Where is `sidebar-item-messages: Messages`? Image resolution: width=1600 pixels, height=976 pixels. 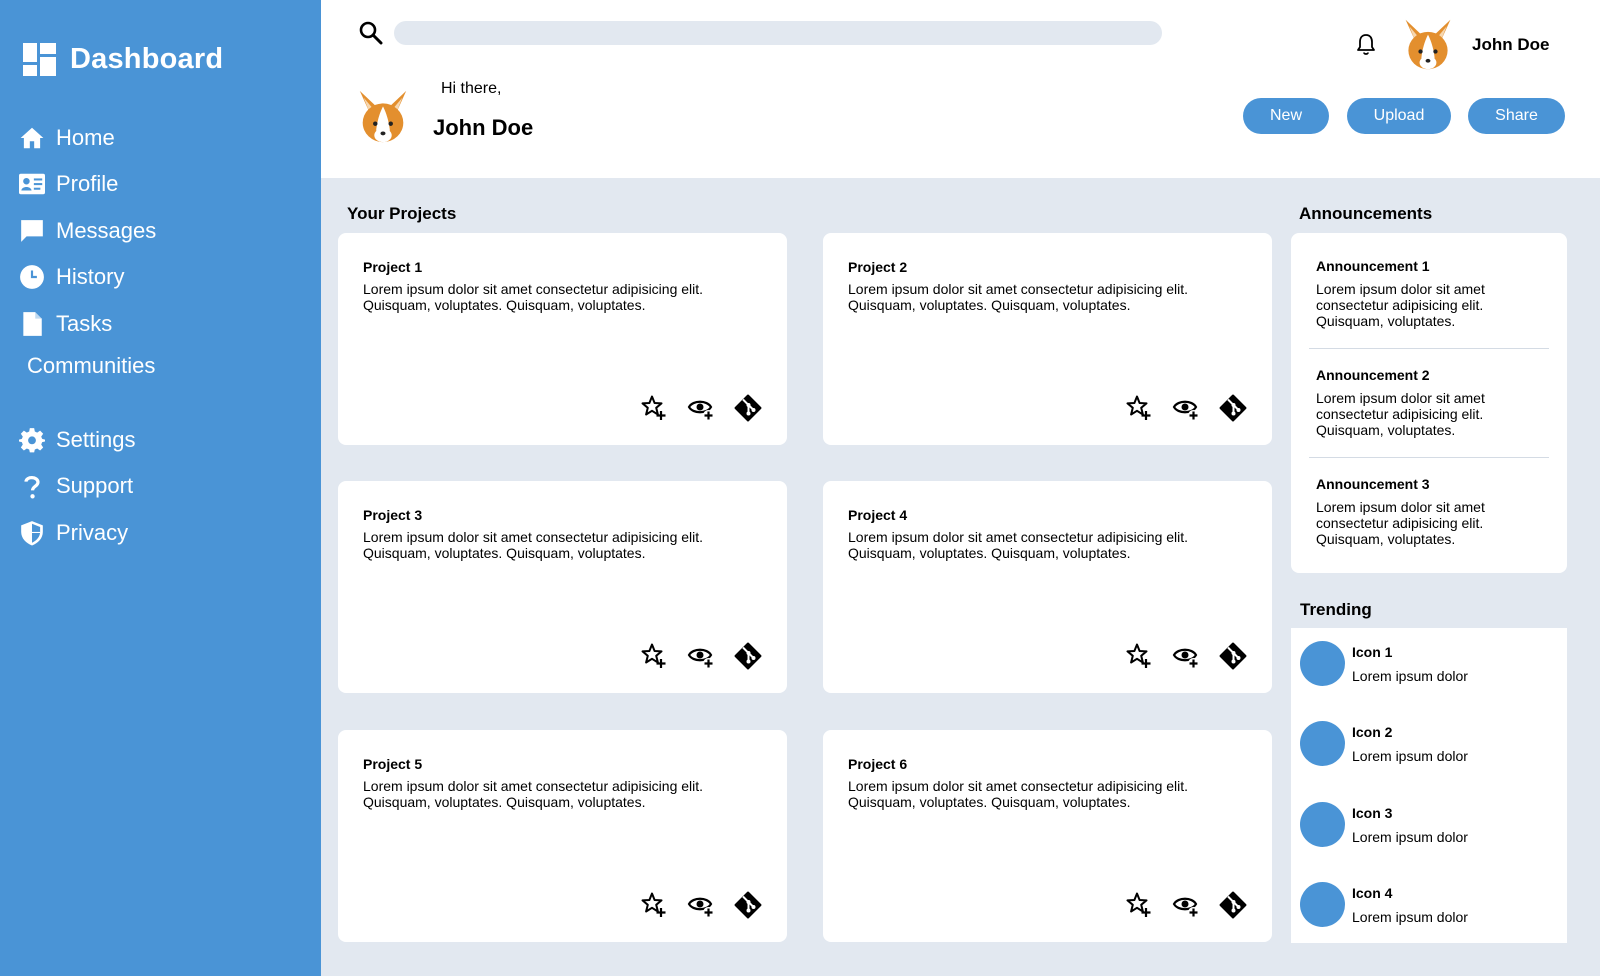 sidebar-item-messages: Messages is located at coordinates (87, 231).